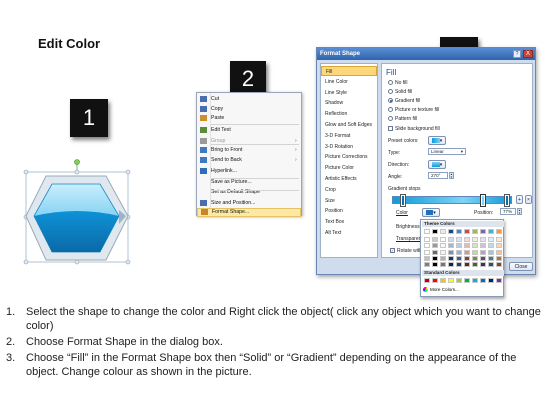  Describe the element at coordinates (349, 222) in the screenshot. I see `nav-item-text-box: Text Box` at that location.